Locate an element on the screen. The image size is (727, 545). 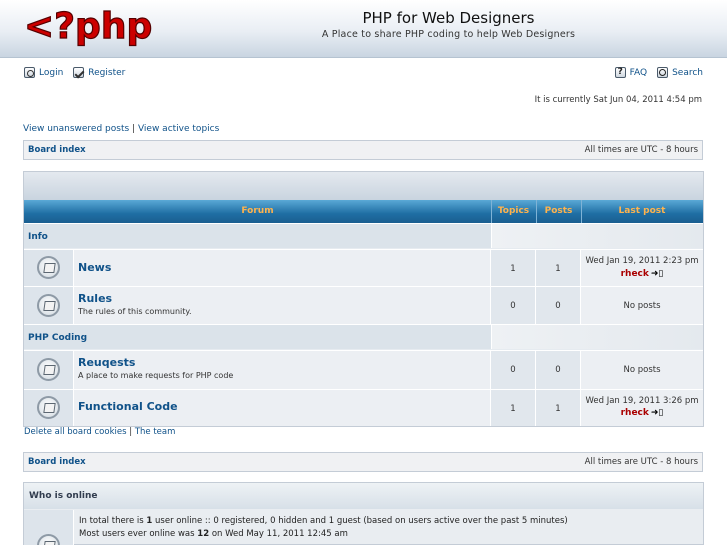
faq-icon is located at coordinates (620, 72).